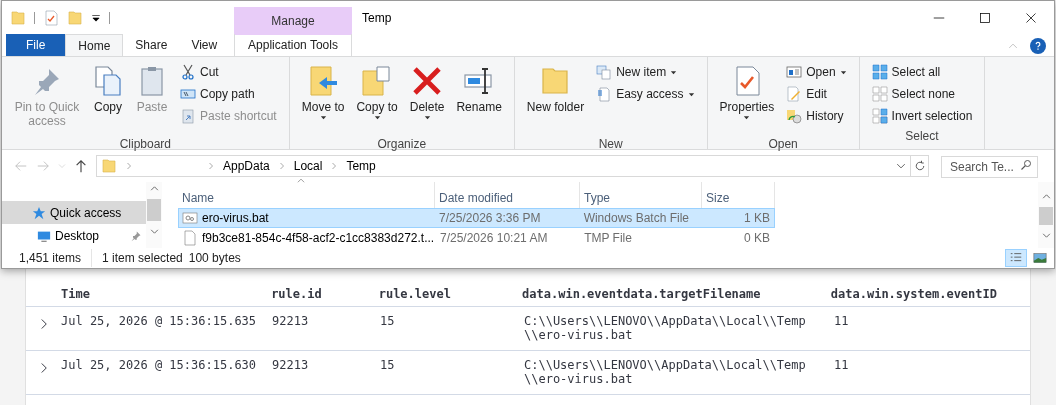  Describe the element at coordinates (636, 218) in the screenshot. I see `file-type: Windows Batch File` at that location.